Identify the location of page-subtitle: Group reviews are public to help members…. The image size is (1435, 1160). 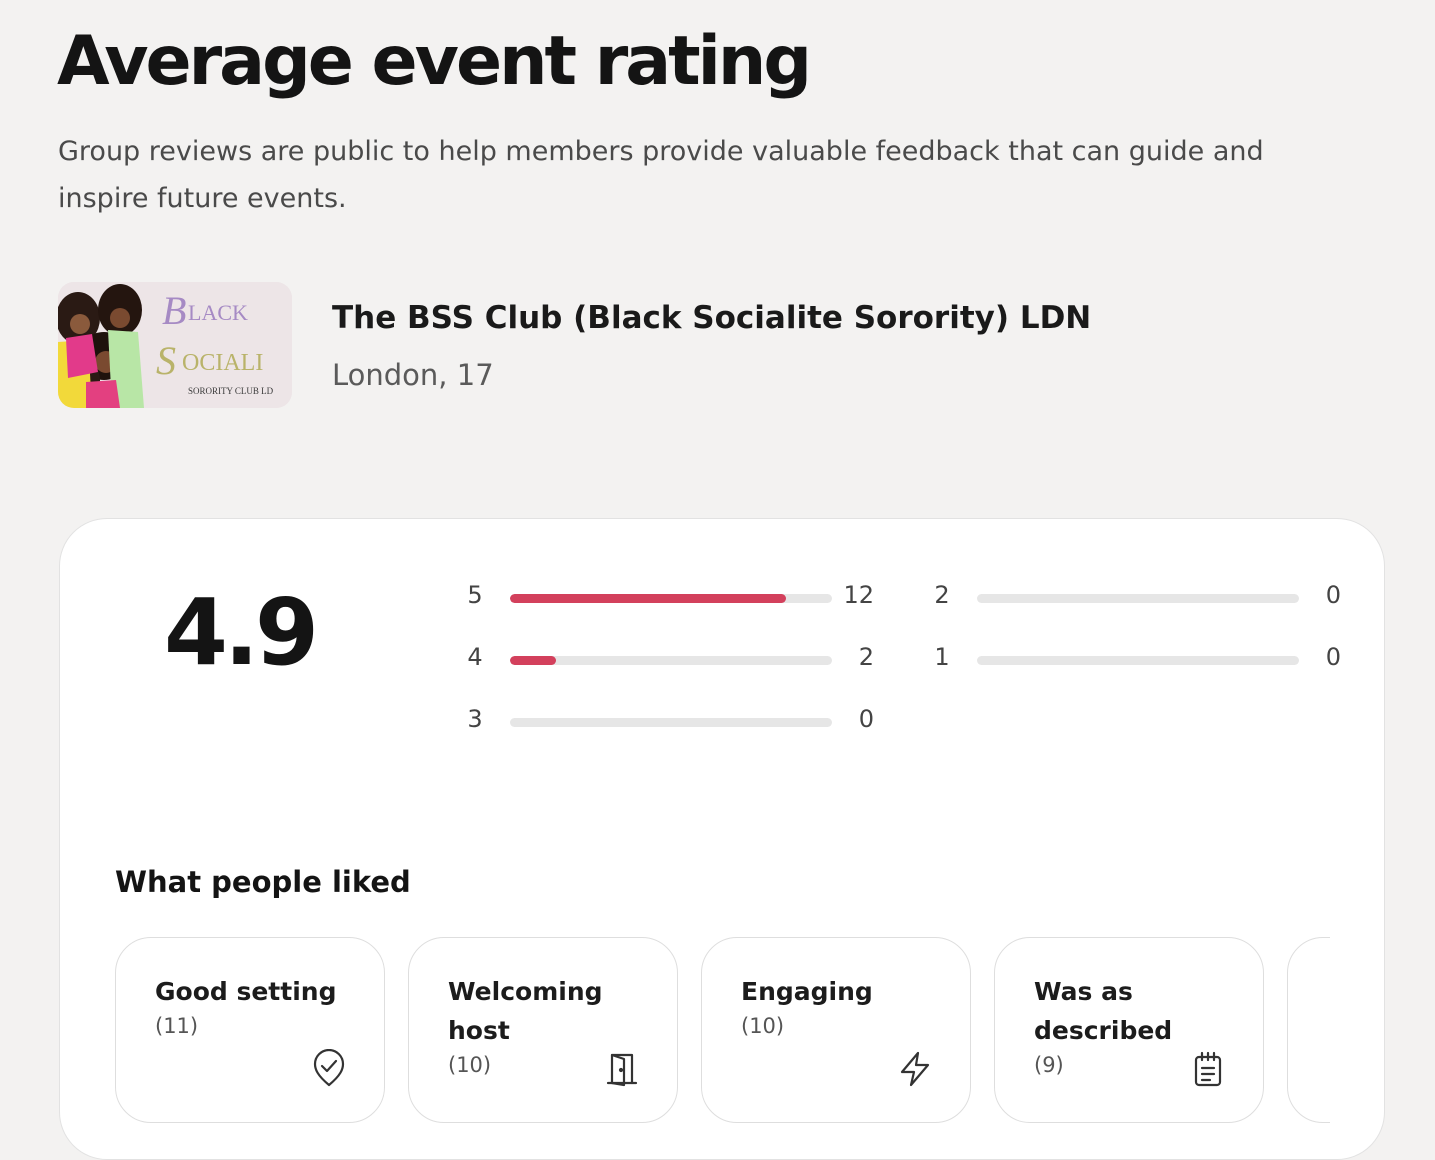
(661, 175).